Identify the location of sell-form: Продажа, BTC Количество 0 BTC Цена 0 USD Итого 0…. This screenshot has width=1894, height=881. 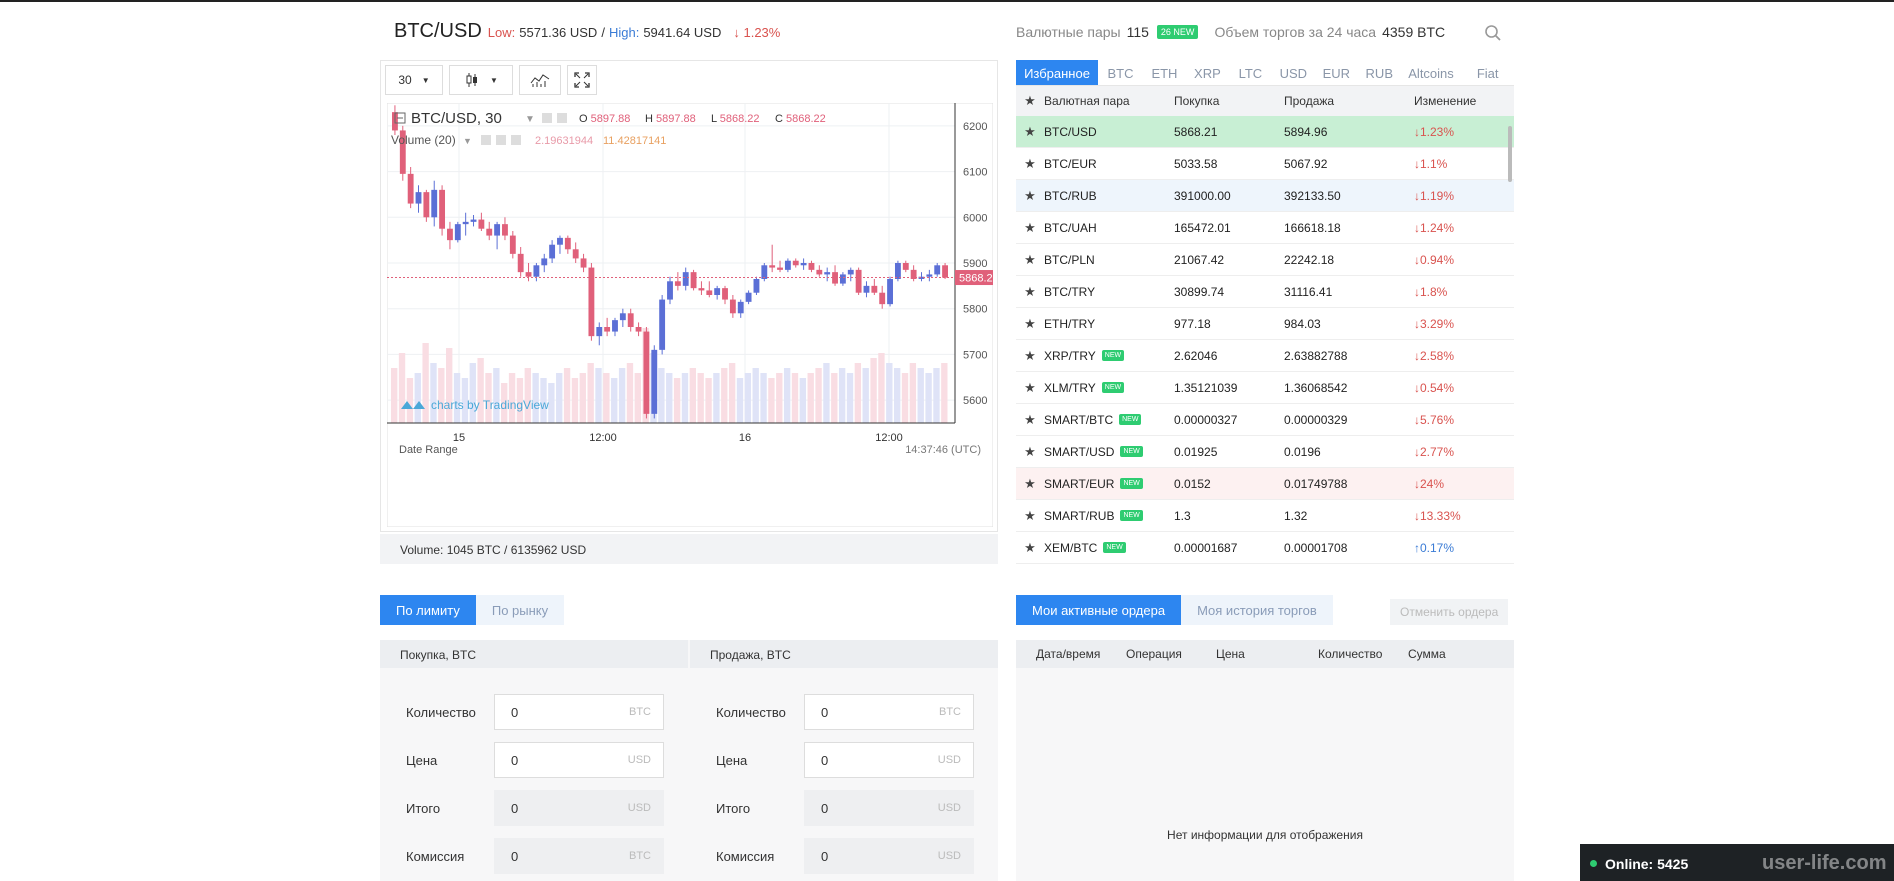
(844, 760).